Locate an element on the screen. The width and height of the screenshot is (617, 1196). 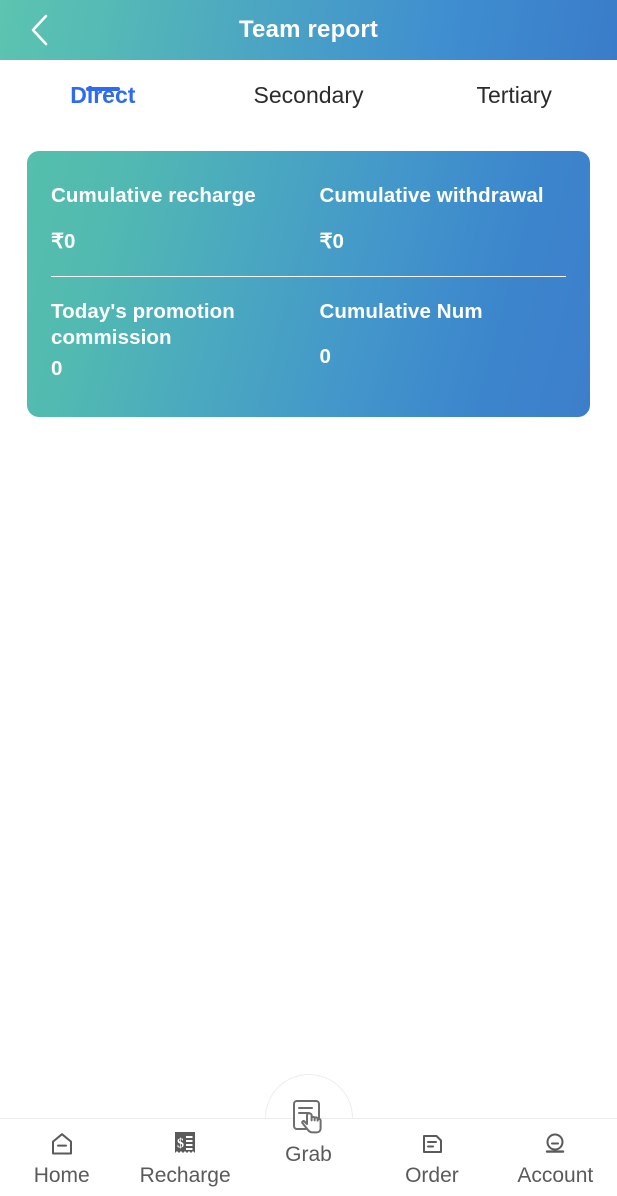
nav-item-order-label: Order is located at coordinates (432, 1175).